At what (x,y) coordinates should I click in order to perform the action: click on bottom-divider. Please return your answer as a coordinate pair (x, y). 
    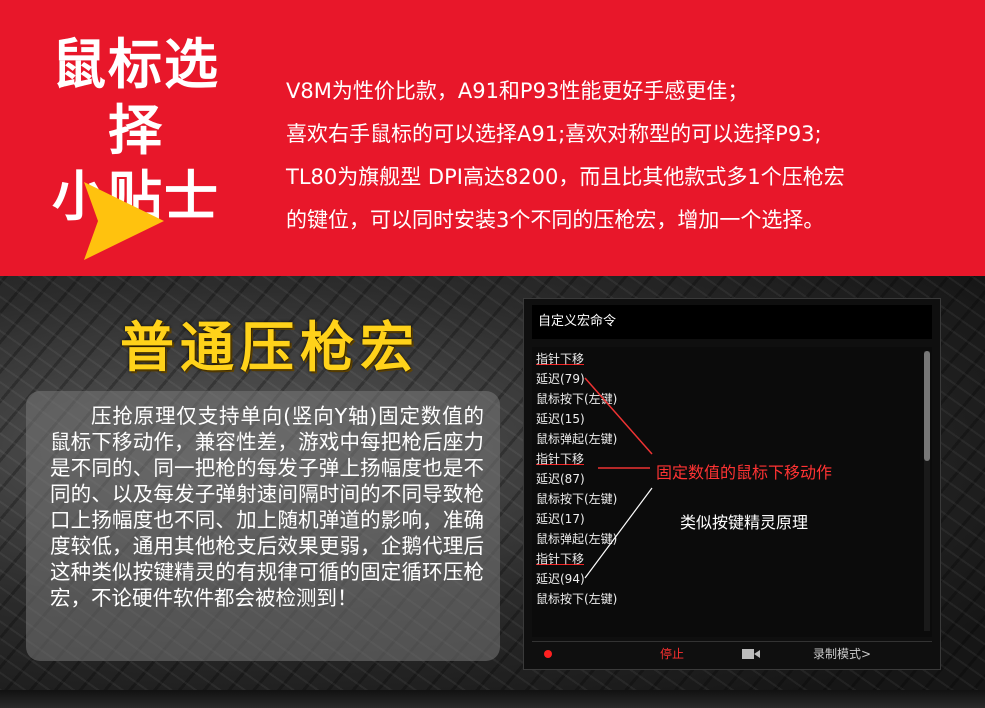
    Looking at the image, I should click on (492, 699).